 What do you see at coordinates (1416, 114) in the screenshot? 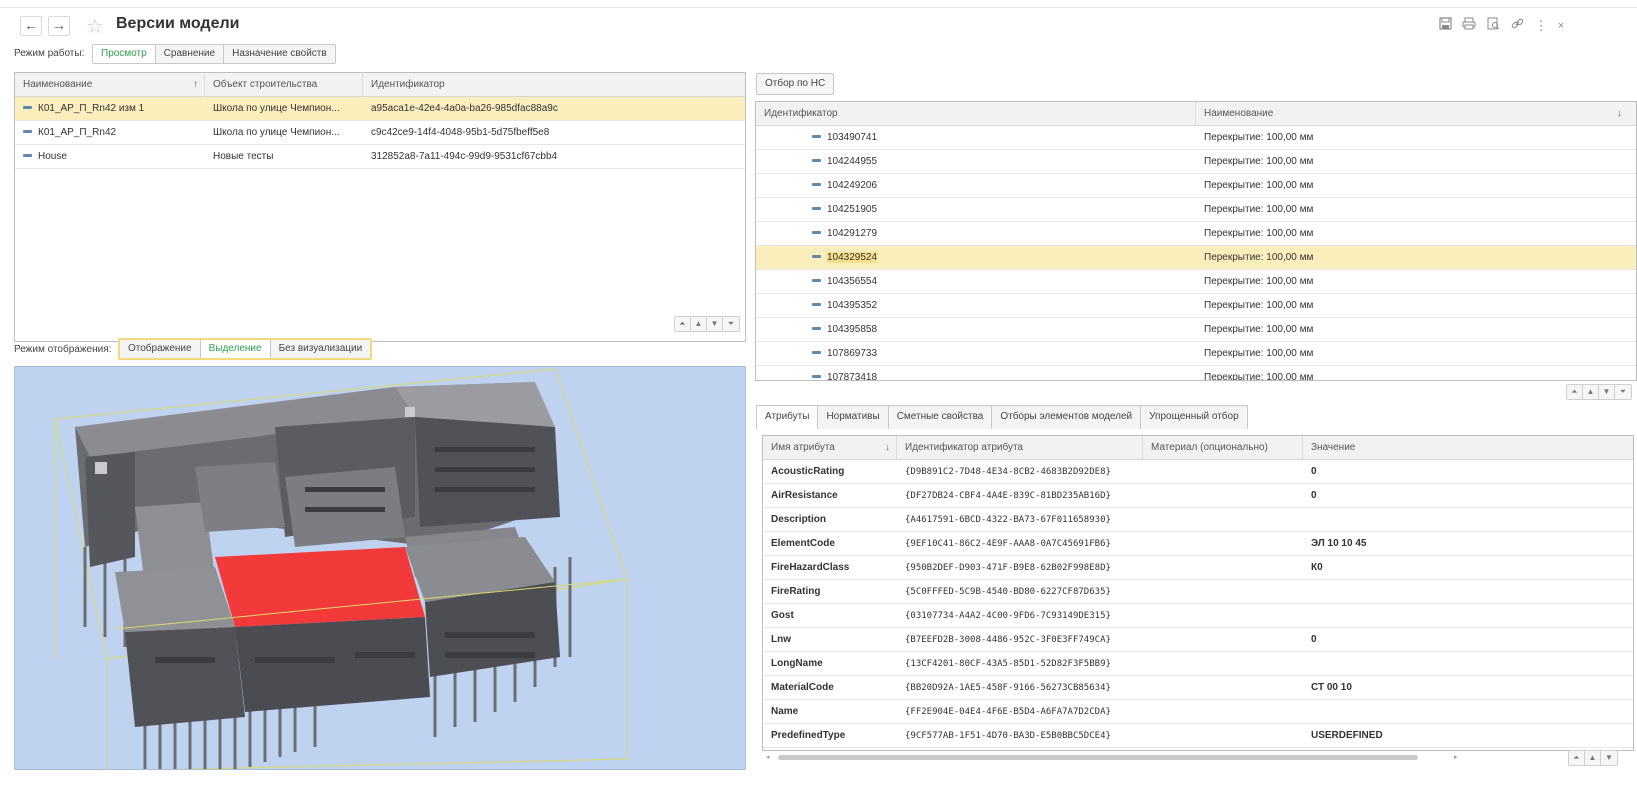
I see `column-header-element-name: Наименование ↓` at bounding box center [1416, 114].